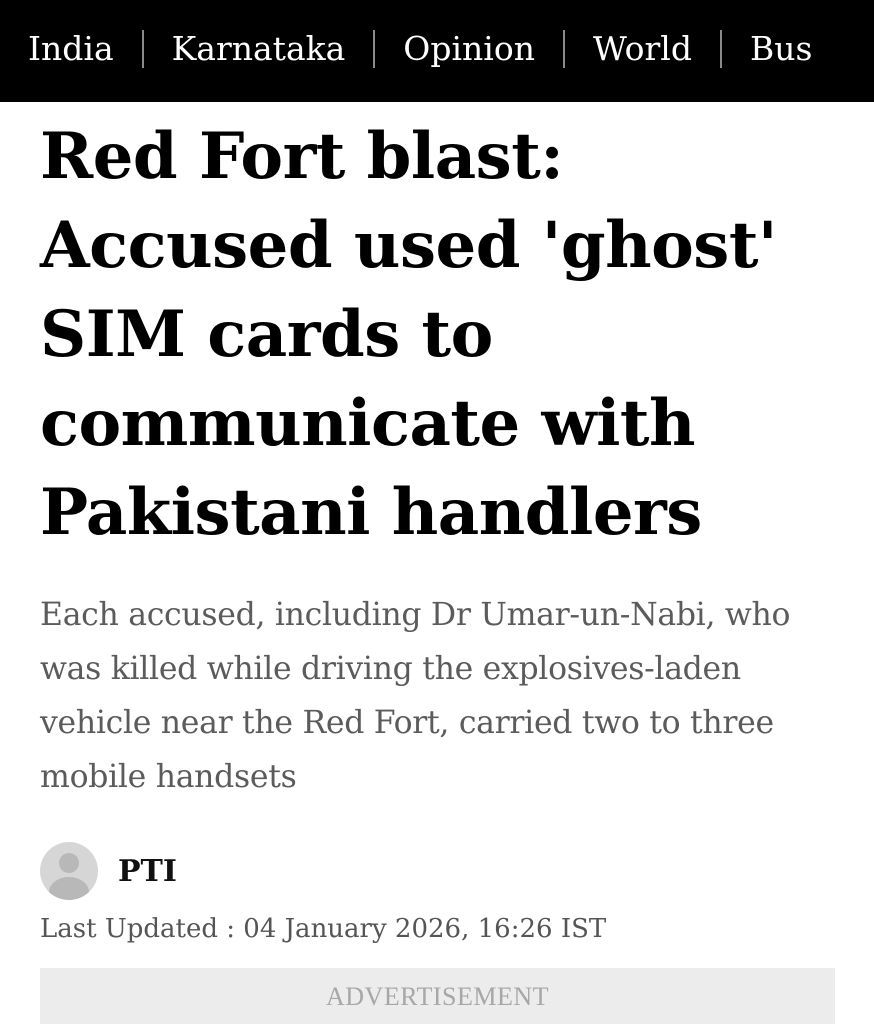  Describe the element at coordinates (469, 49) in the screenshot. I see `nav-item-opinion: Opinion` at that location.